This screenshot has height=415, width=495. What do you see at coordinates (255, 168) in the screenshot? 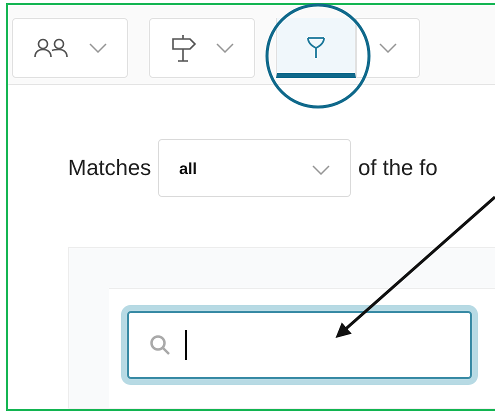
I see `match-dropdown: all` at bounding box center [255, 168].